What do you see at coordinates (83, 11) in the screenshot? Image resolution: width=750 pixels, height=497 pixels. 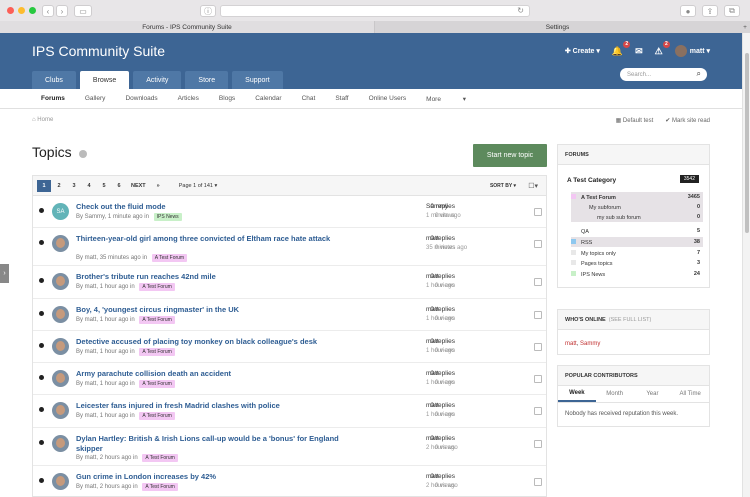 I see `sidebar-icon: ▭` at bounding box center [83, 11].